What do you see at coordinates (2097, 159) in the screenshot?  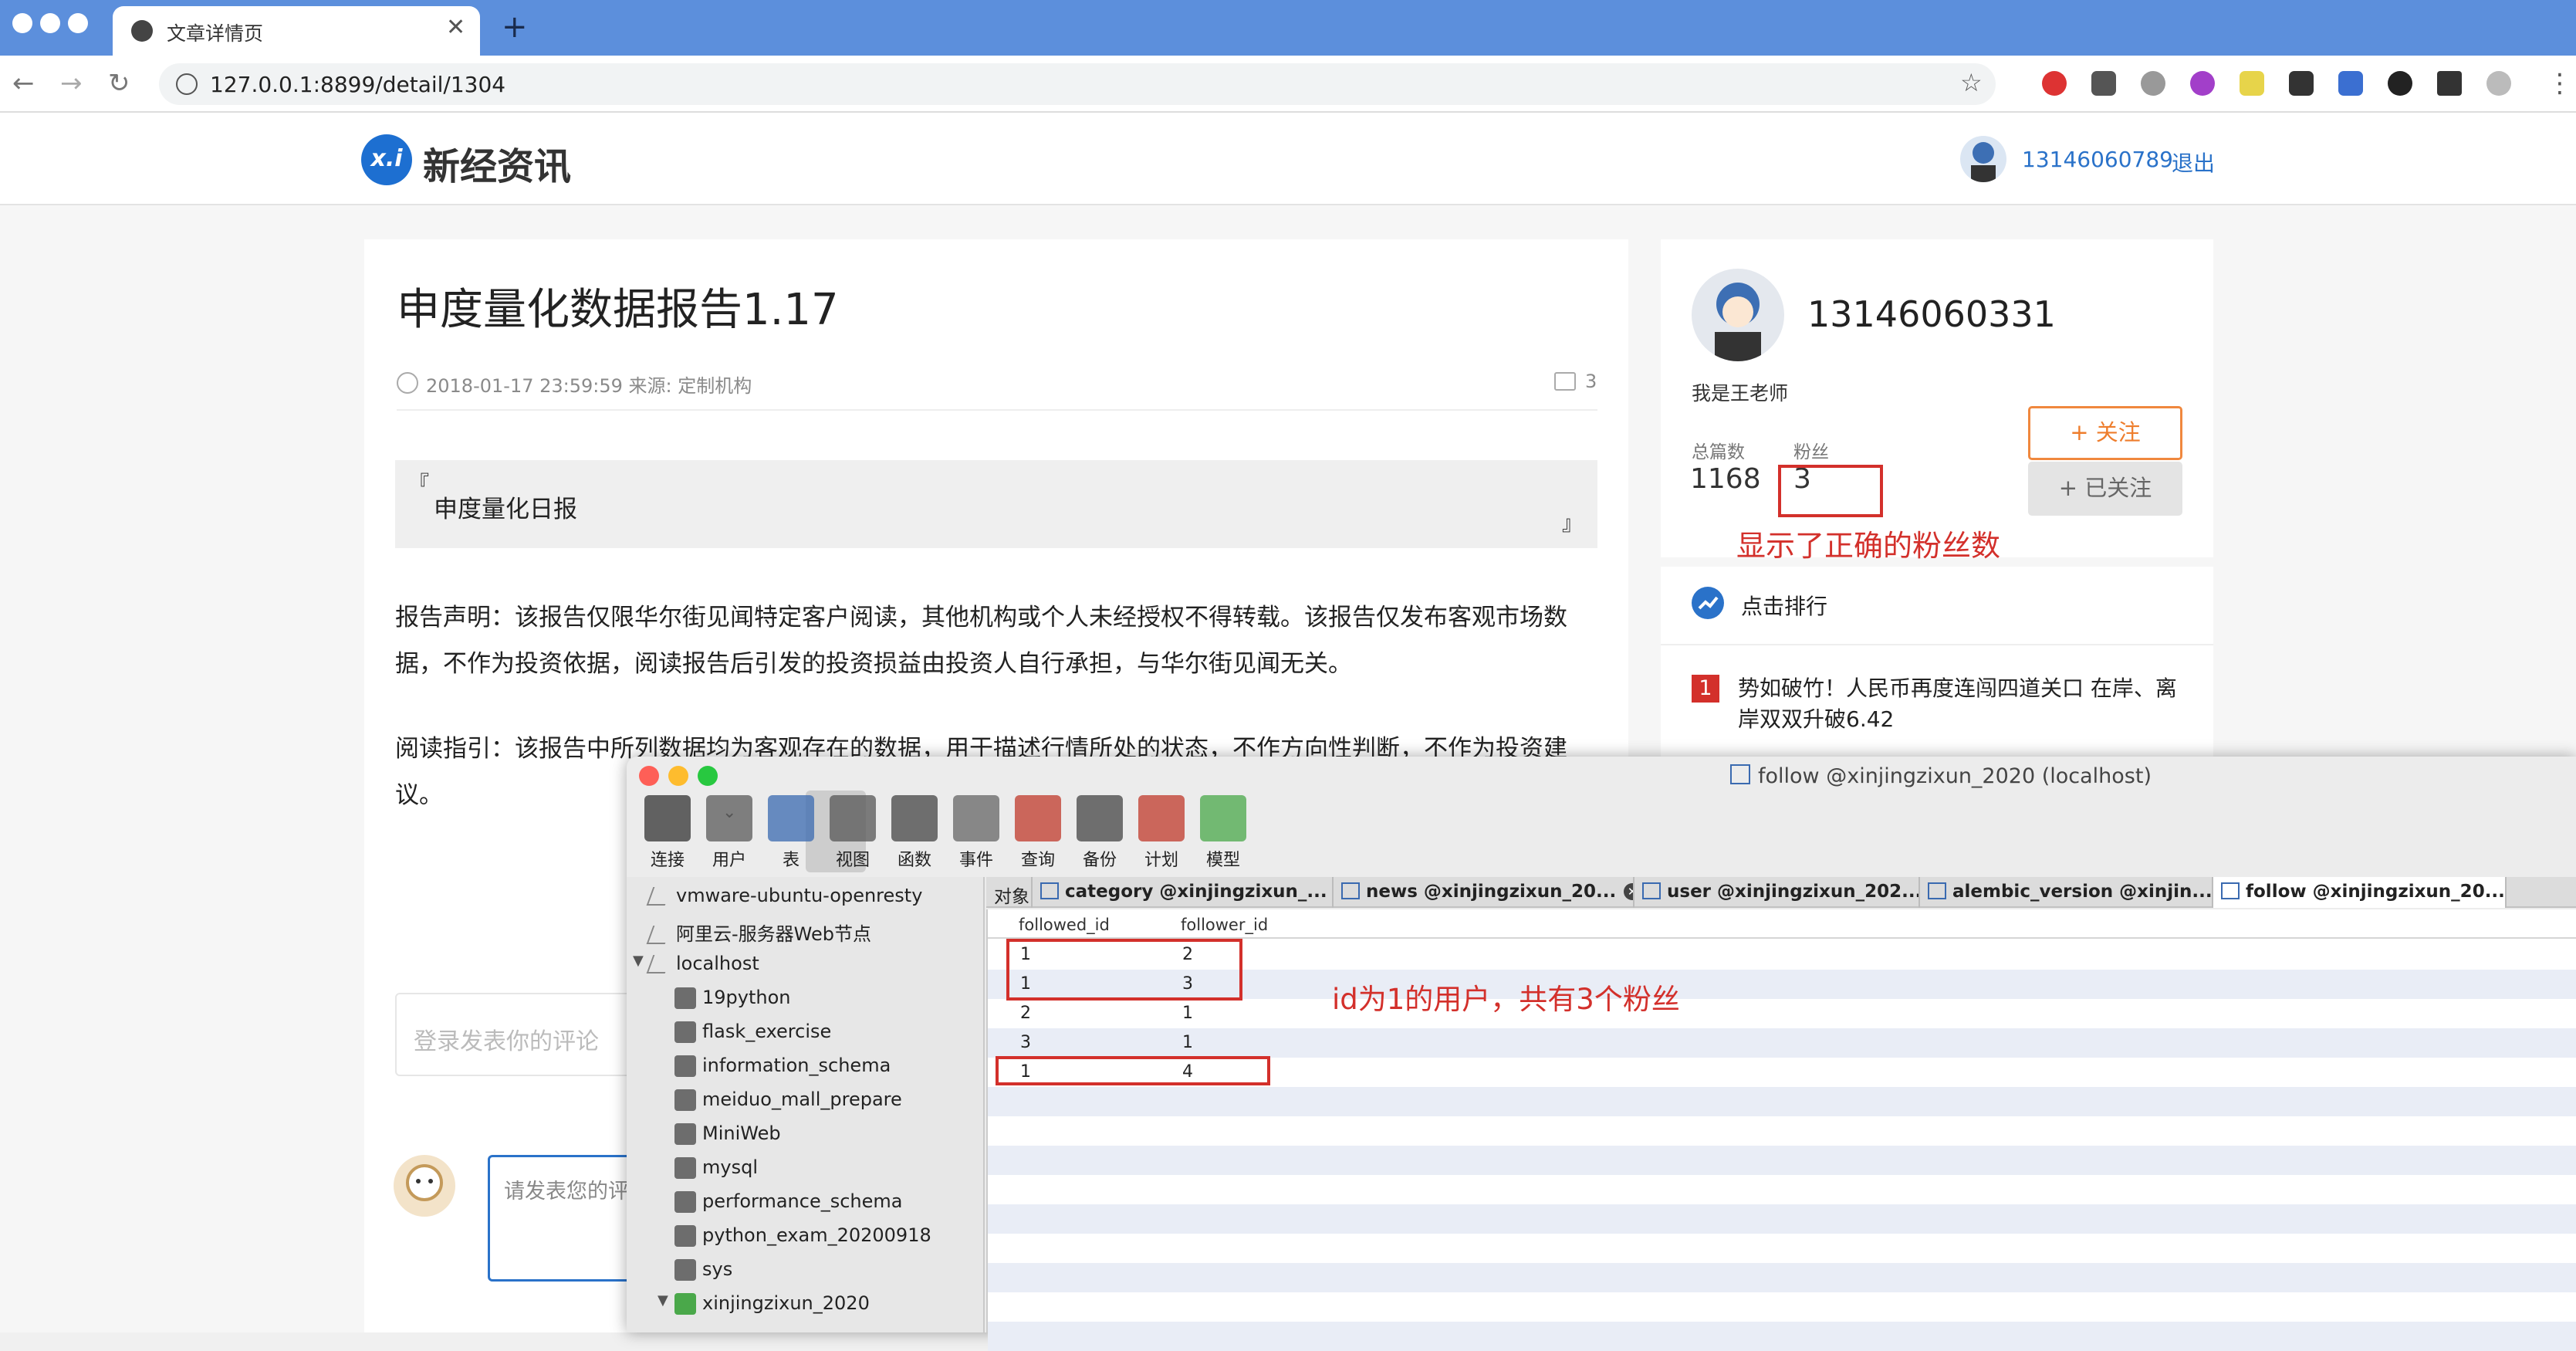 I see `header-username-link: 13146060789` at bounding box center [2097, 159].